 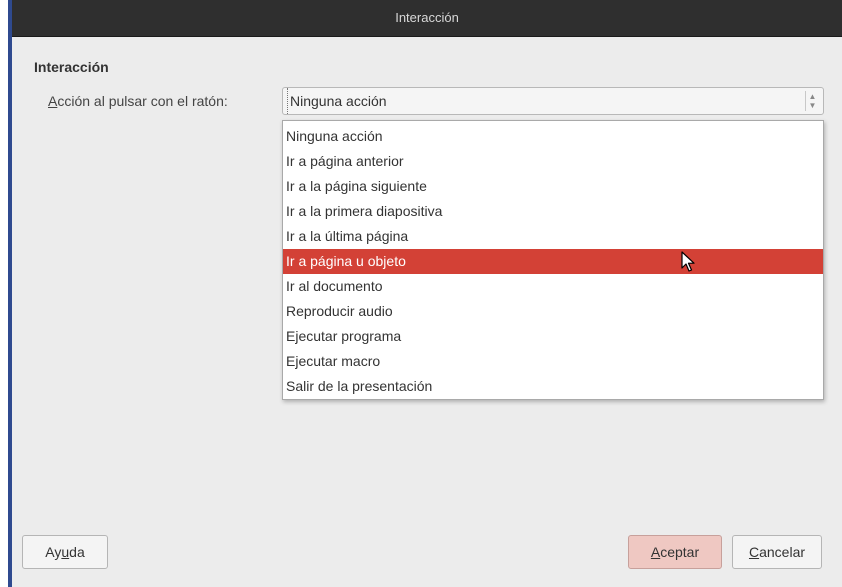 What do you see at coordinates (553, 136) in the screenshot?
I see `dropdown-option: Ninguna acción` at bounding box center [553, 136].